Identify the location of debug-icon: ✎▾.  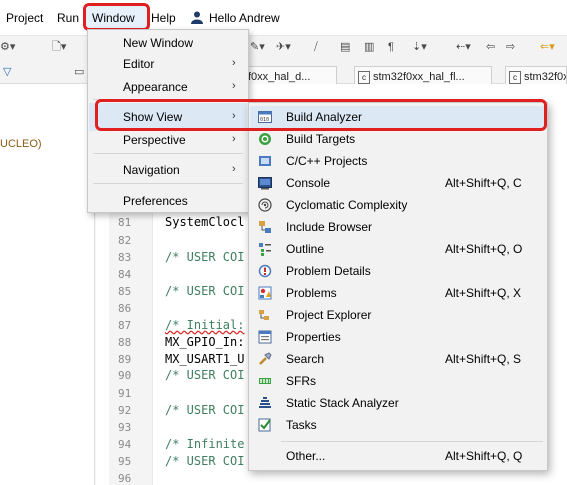
(257, 47).